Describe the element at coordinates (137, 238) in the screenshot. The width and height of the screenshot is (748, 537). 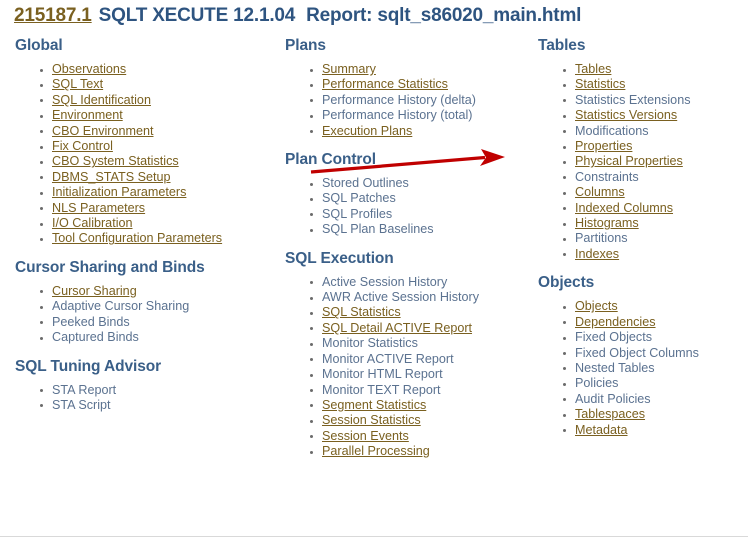
I see `link-tool-configuration-parameters: Tool Configuration Parameters` at that location.